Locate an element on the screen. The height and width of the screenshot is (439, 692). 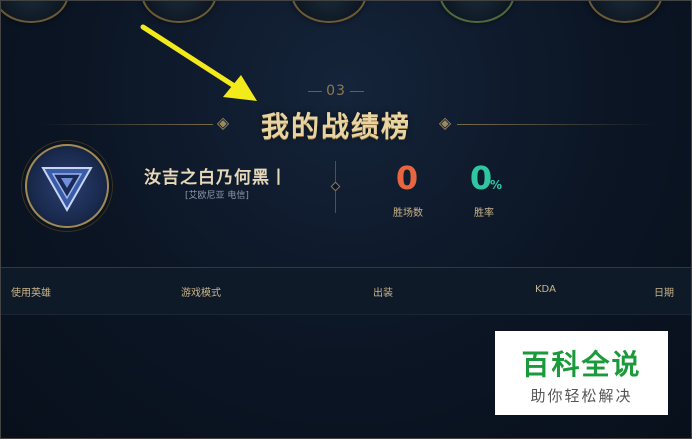
divider-right is located at coordinates (557, 124).